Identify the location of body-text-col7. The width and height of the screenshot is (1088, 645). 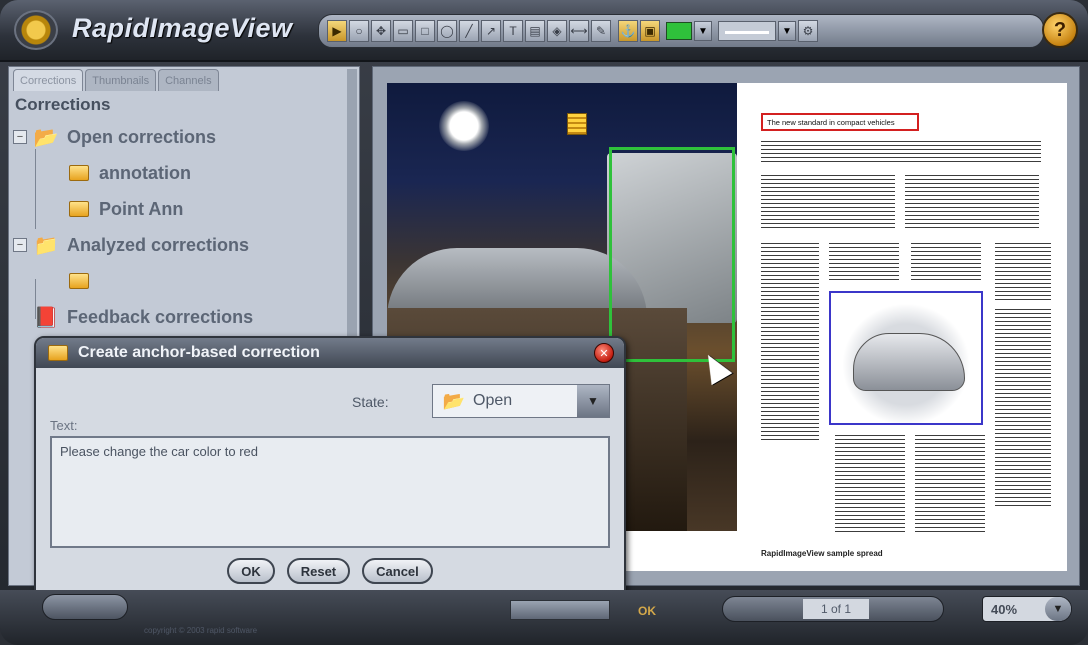
(1023, 409).